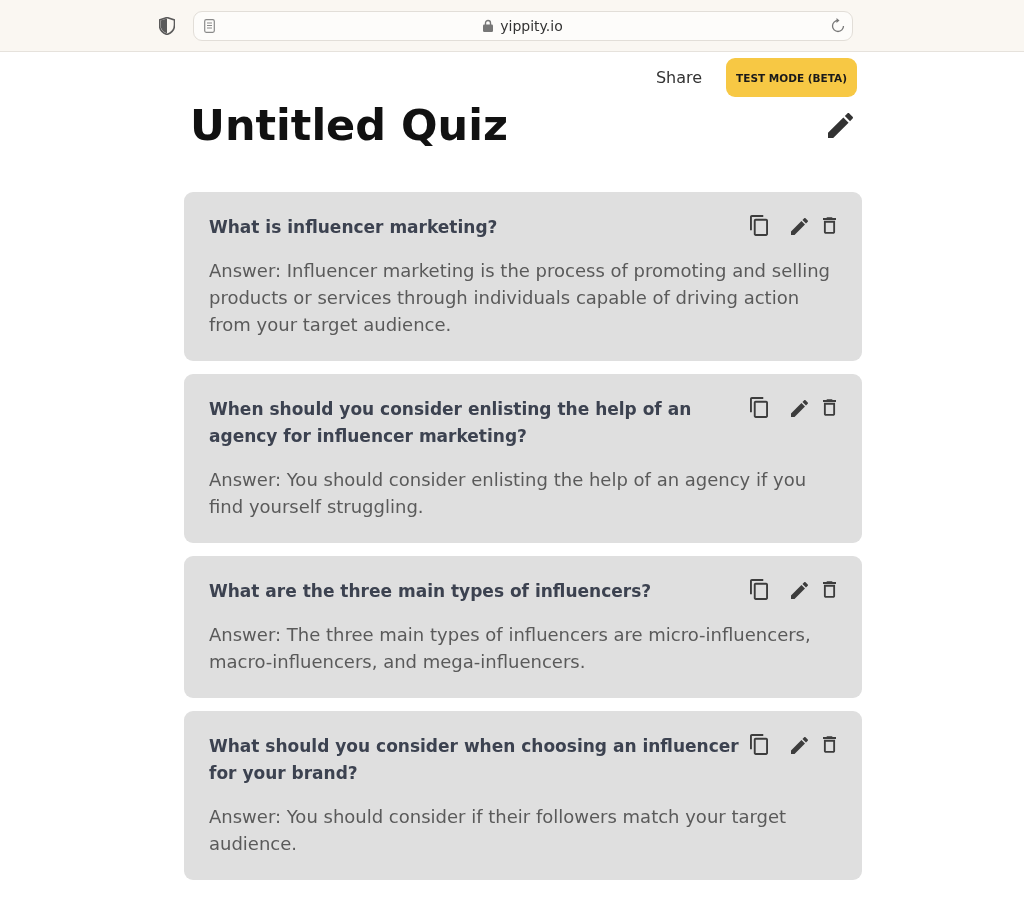  What do you see at coordinates (354, 227) in the screenshot?
I see `question-text: What is influencer marketing?` at bounding box center [354, 227].